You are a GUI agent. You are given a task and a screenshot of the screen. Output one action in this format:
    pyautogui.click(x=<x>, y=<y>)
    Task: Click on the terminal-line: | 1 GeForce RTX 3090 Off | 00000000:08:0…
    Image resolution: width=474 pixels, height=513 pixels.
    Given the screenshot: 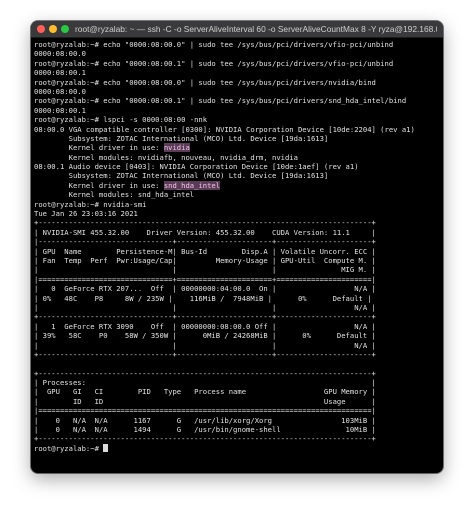 What is the action you would take?
    pyautogui.click(x=237, y=326)
    